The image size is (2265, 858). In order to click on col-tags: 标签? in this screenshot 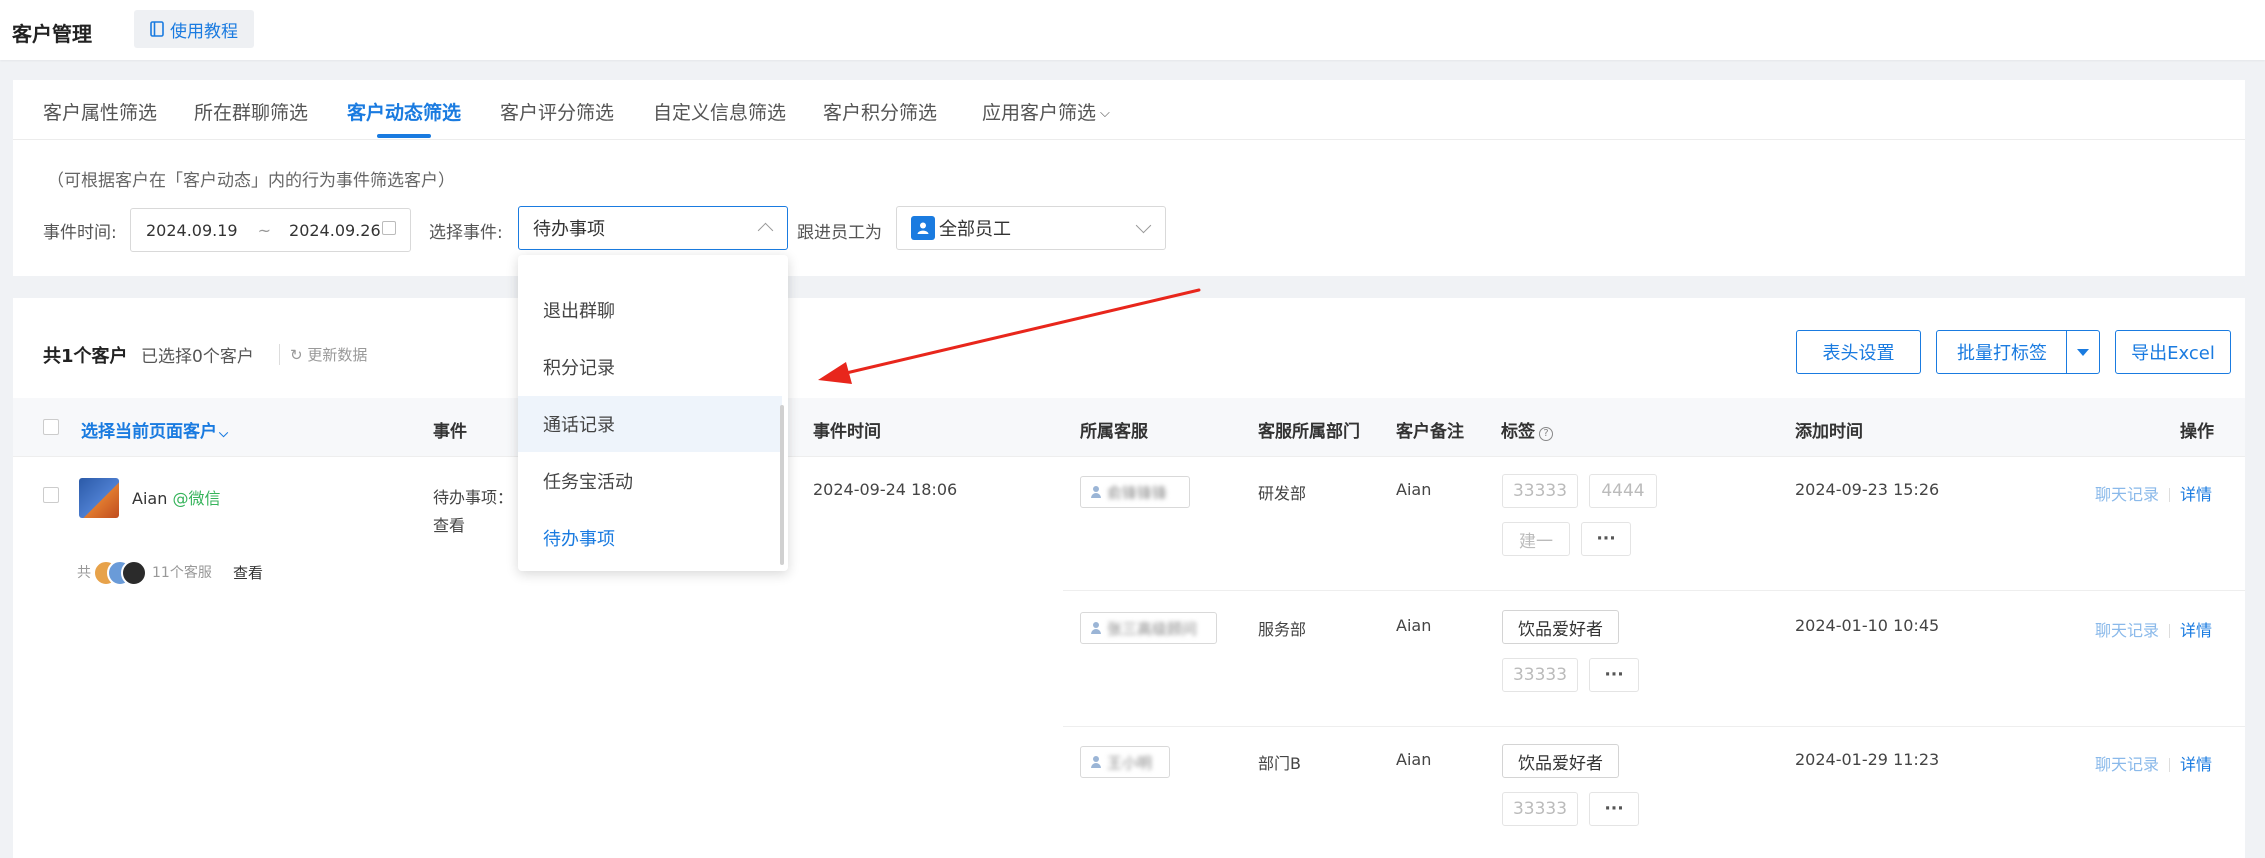, I will do `click(1527, 429)`.